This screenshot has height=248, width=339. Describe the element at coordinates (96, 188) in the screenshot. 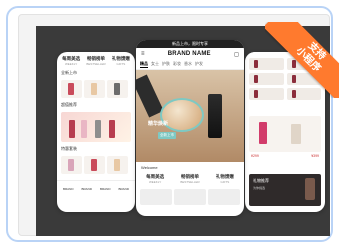

I see `brand-logos: BRAND BRAND BRAND BRAND` at that location.